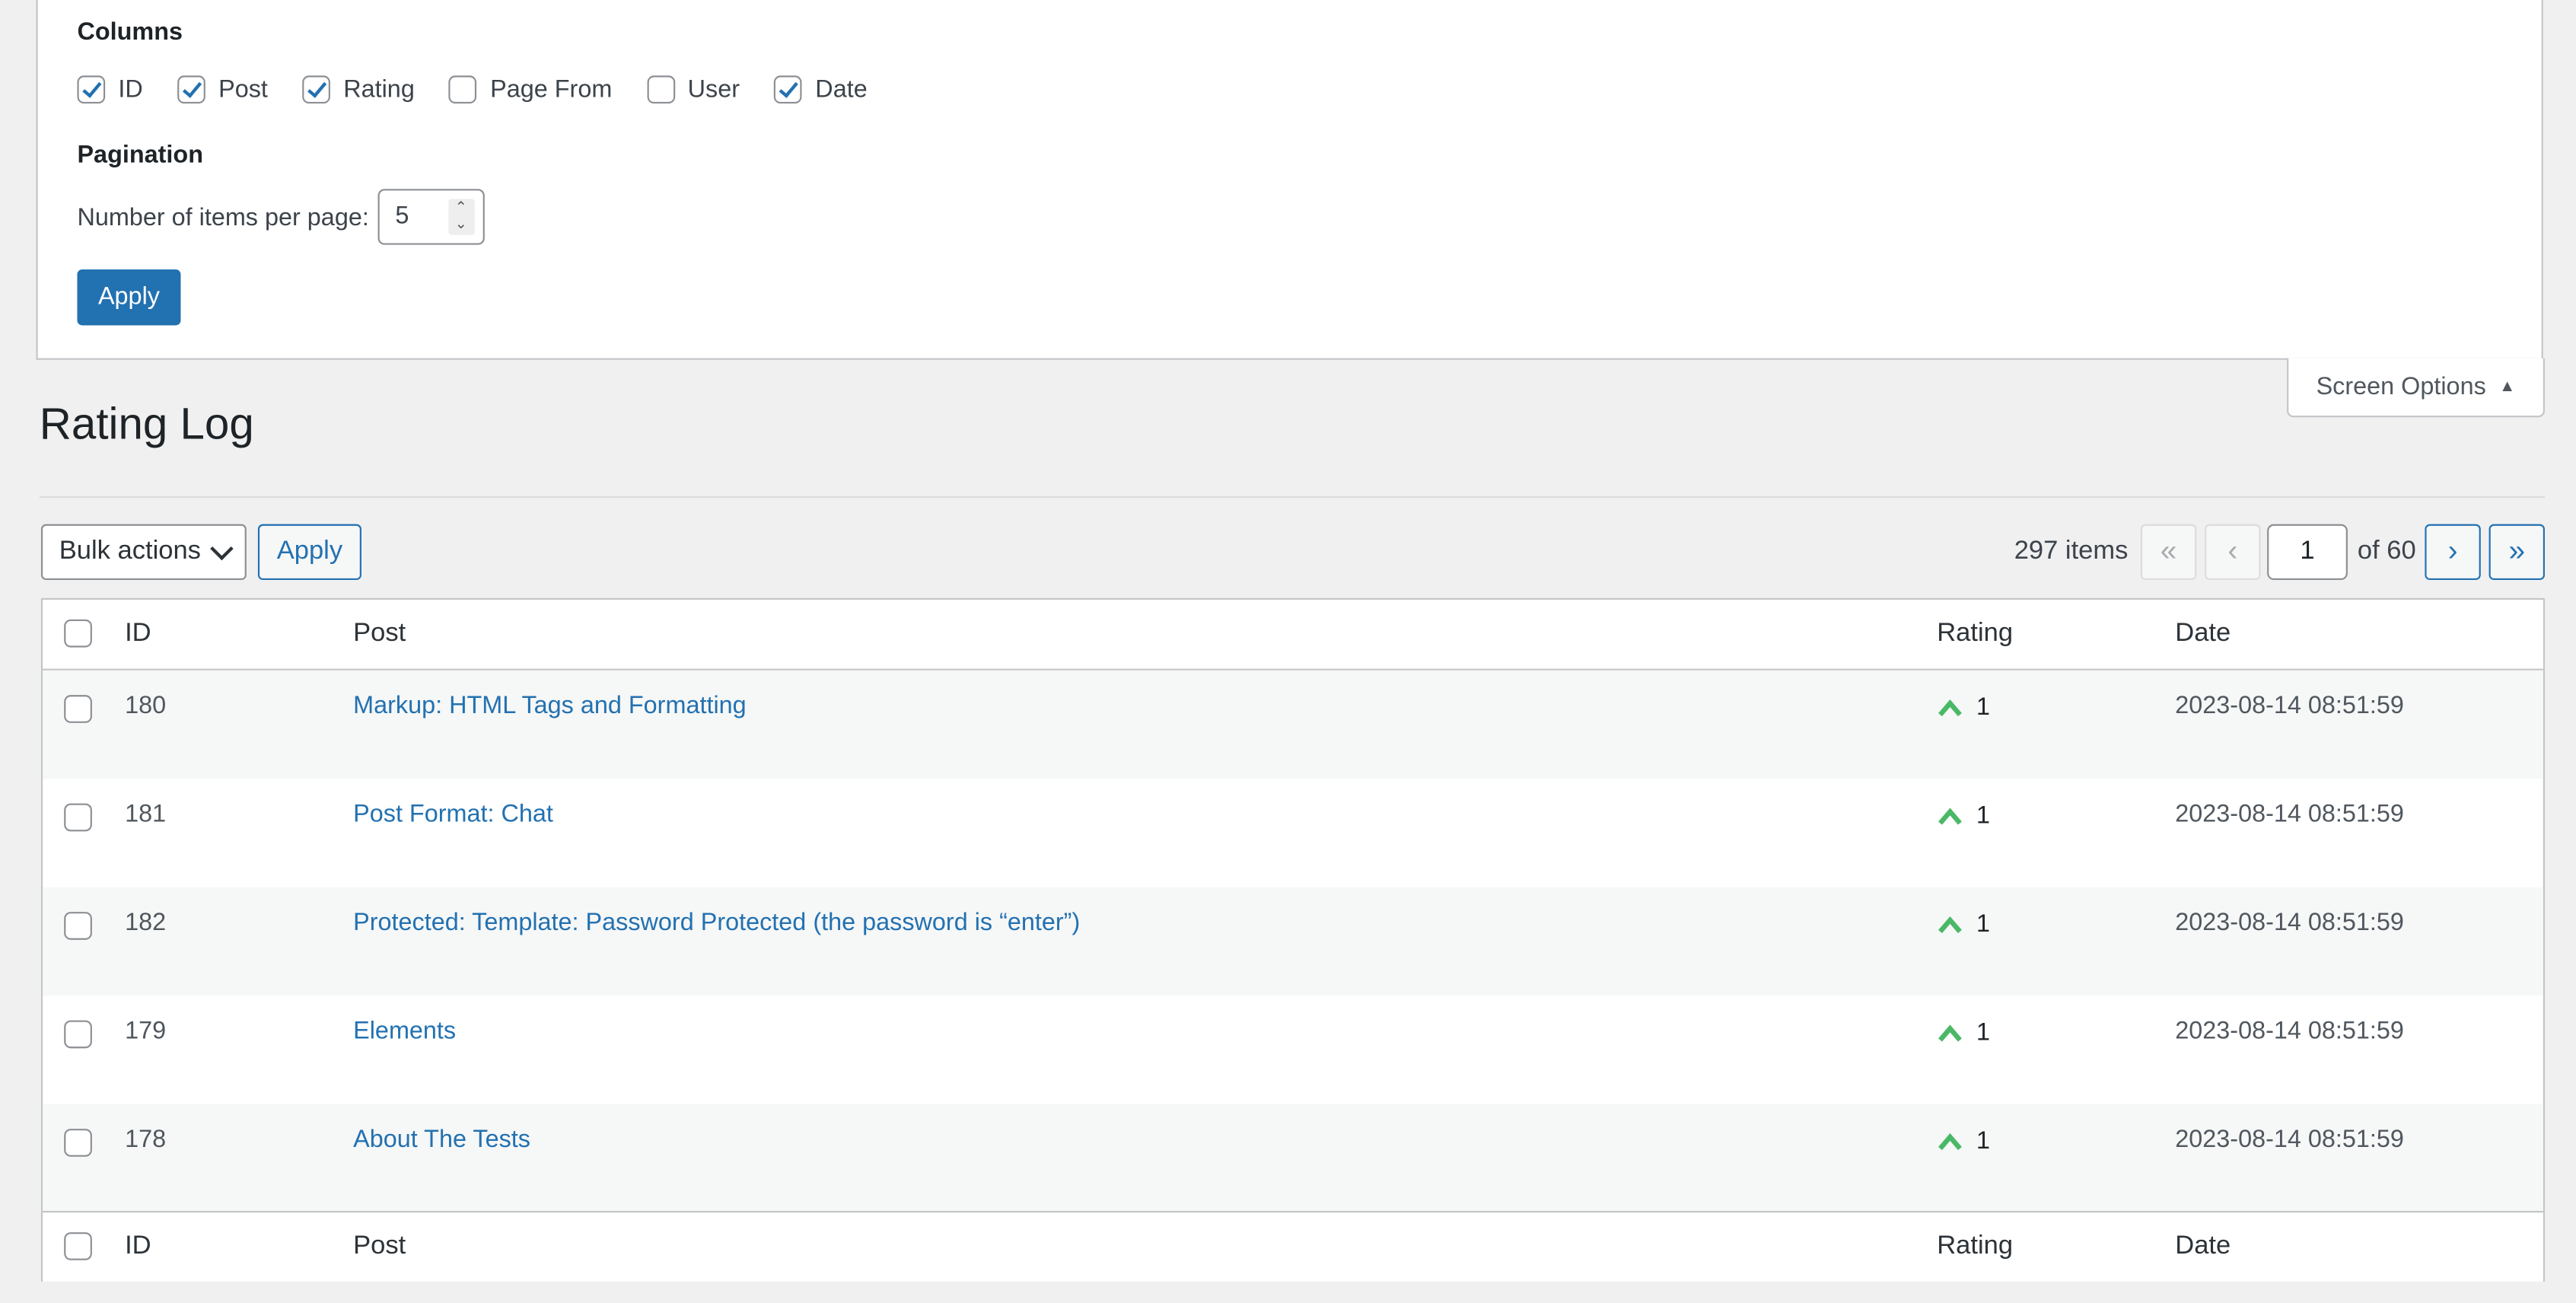  Describe the element at coordinates (1975, 634) in the screenshot. I see `header-rating: Rating` at that location.